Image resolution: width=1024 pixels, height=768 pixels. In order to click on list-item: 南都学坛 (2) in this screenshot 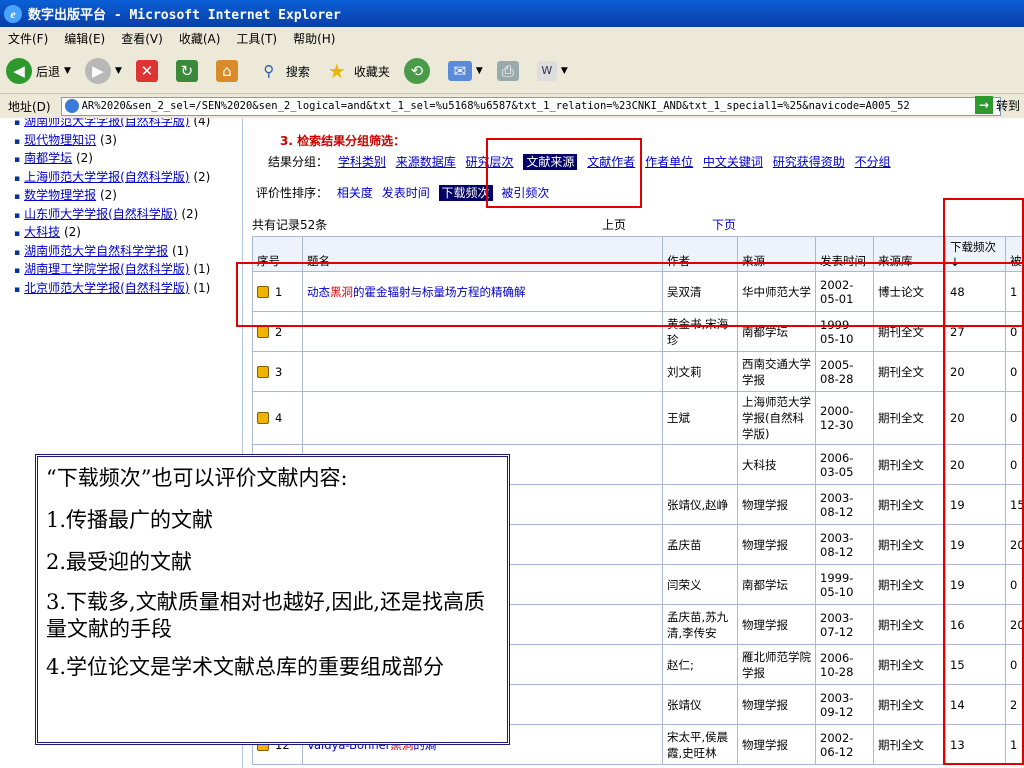, I will do `click(133, 158)`.